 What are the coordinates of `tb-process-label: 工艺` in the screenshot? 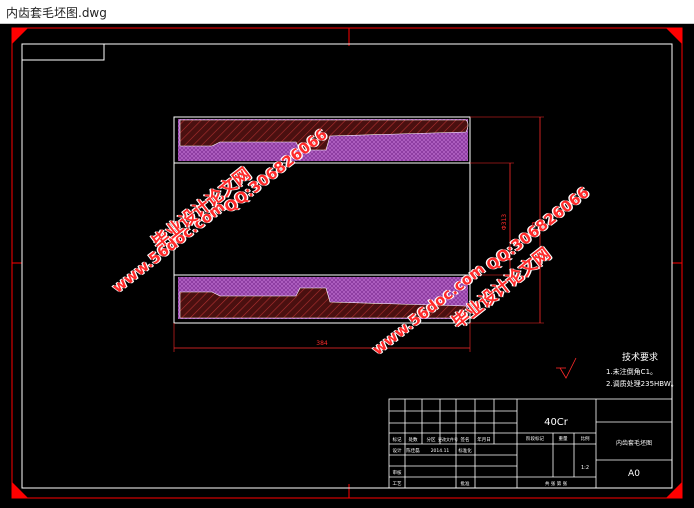 It's located at (397, 484).